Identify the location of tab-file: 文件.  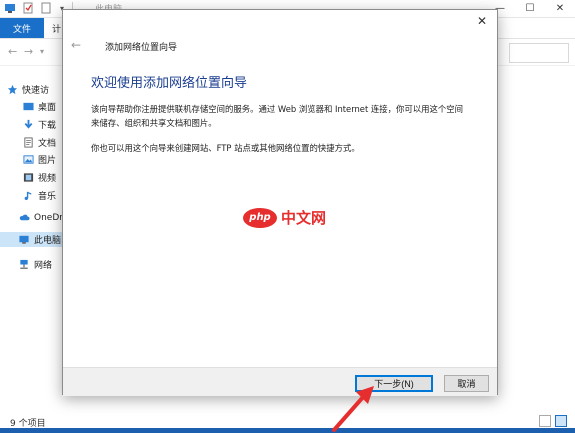
(22, 28).